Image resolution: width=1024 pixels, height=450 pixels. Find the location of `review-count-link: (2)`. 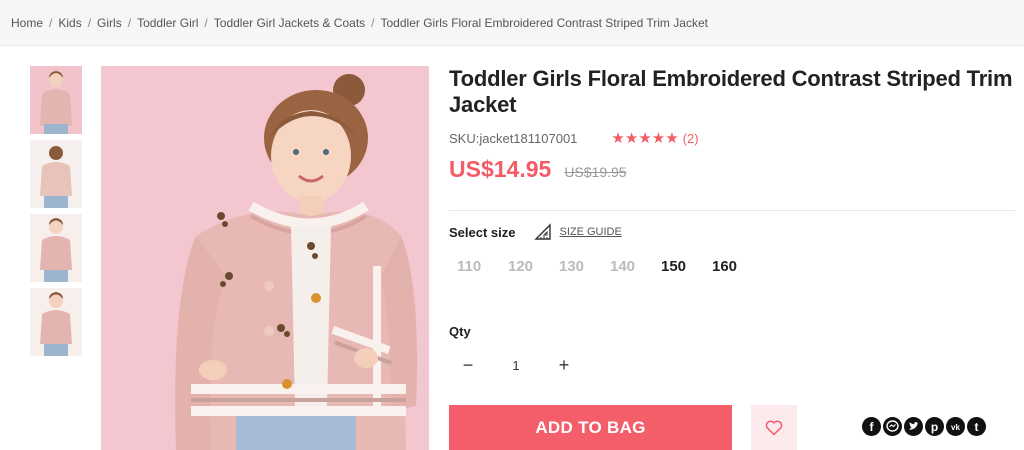

review-count-link: (2) is located at coordinates (691, 138).